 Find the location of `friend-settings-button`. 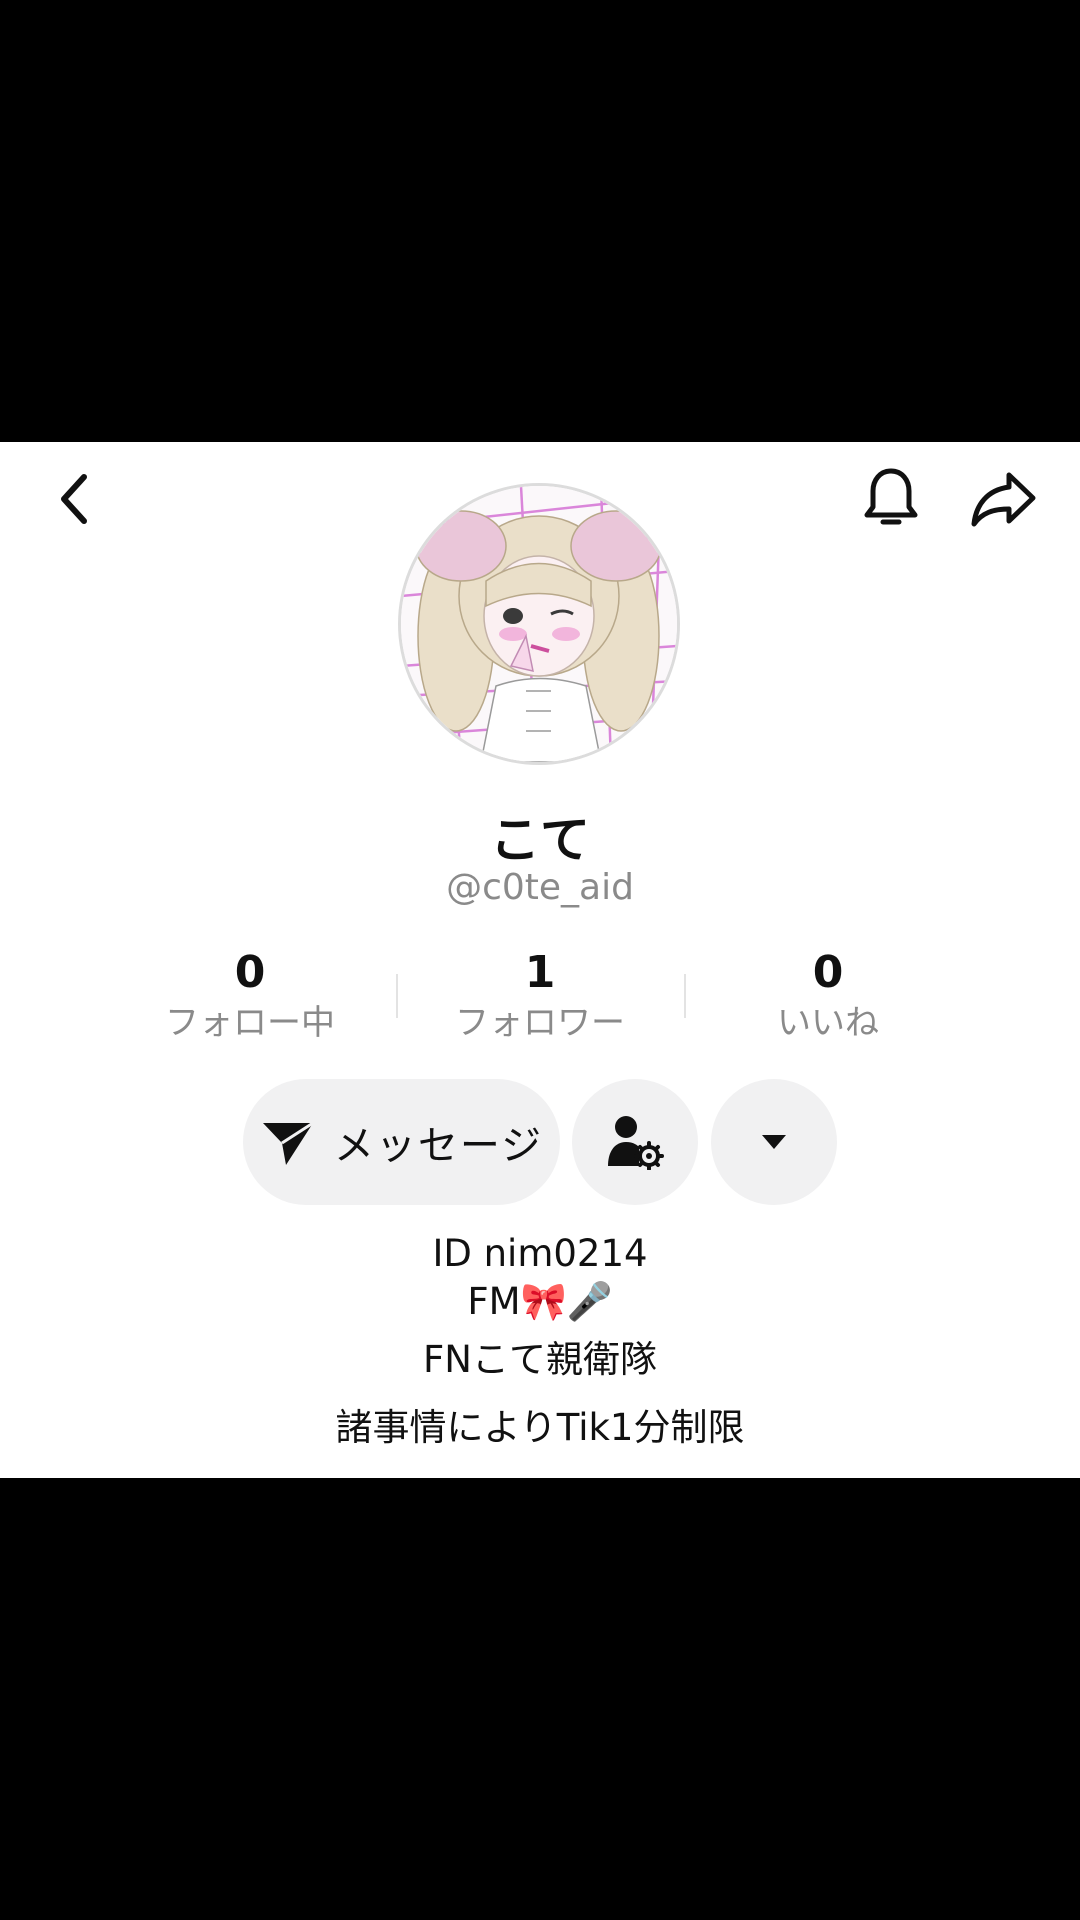

friend-settings-button is located at coordinates (635, 1142).